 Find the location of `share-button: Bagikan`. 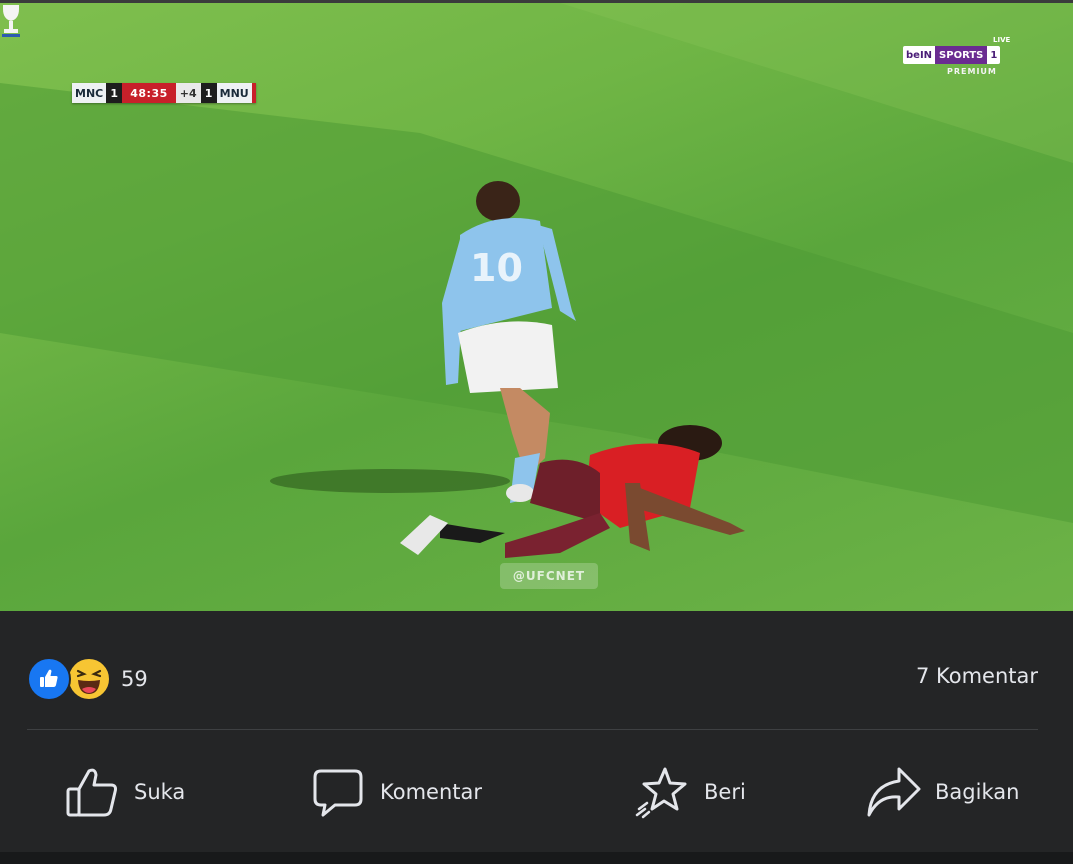

share-button: Bagikan is located at coordinates (942, 792).